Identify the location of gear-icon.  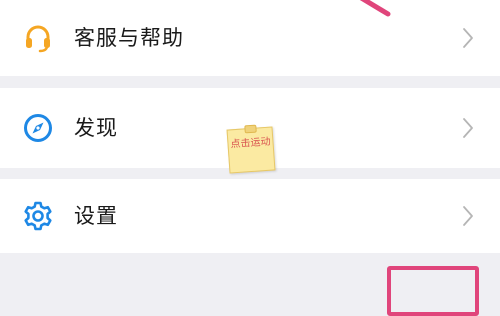
(38, 216).